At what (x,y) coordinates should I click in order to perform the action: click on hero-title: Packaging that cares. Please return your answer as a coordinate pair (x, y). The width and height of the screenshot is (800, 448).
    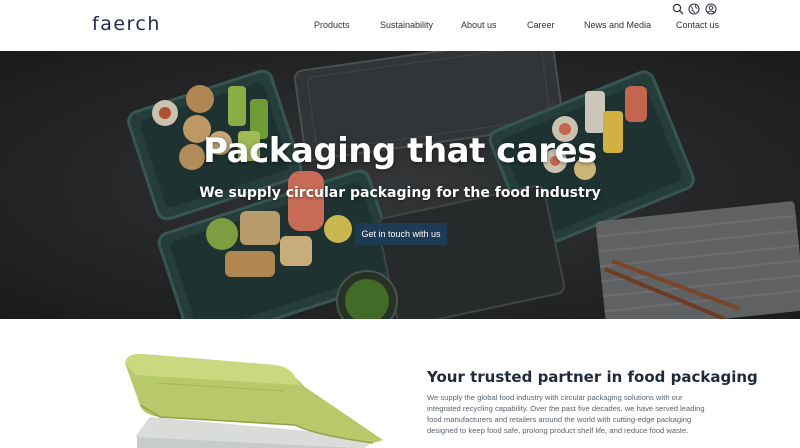
    Looking at the image, I should click on (400, 151).